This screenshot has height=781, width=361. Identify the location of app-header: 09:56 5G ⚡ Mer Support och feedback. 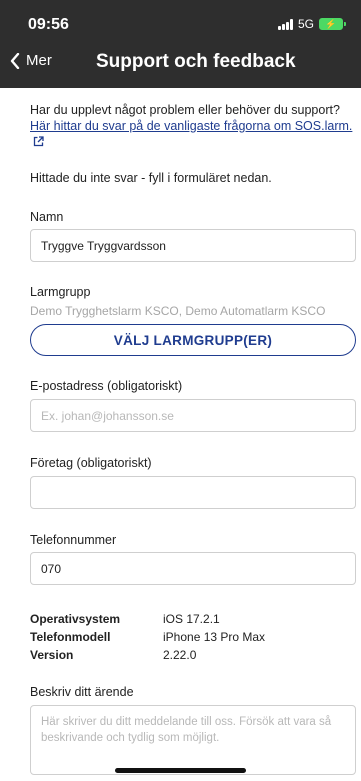
(180, 44).